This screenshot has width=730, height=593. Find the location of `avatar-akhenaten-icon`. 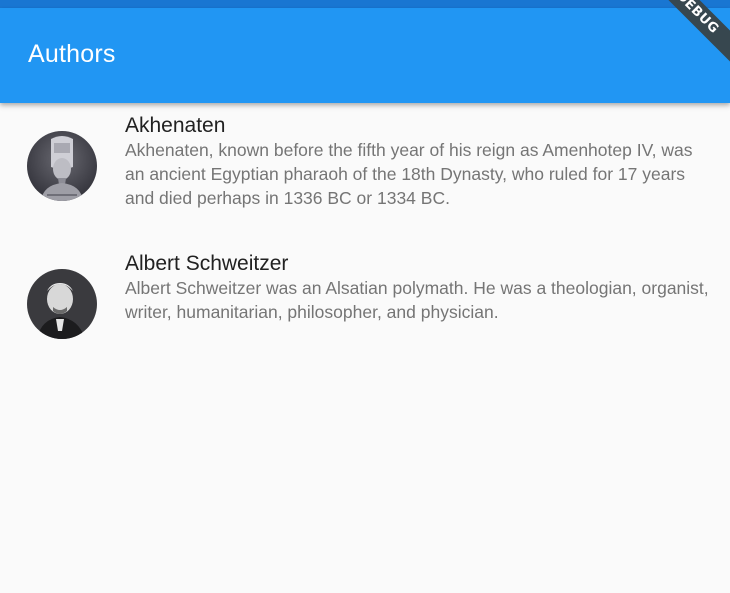

avatar-akhenaten-icon is located at coordinates (62, 166).